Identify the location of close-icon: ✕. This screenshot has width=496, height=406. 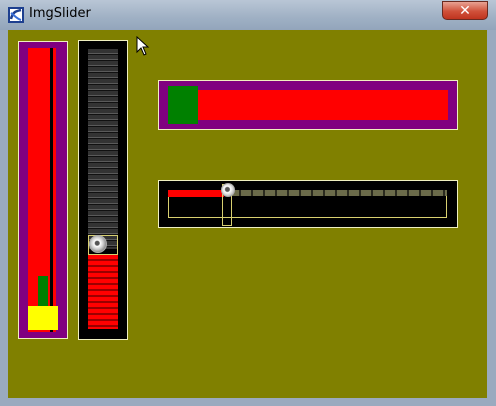
(465, 11).